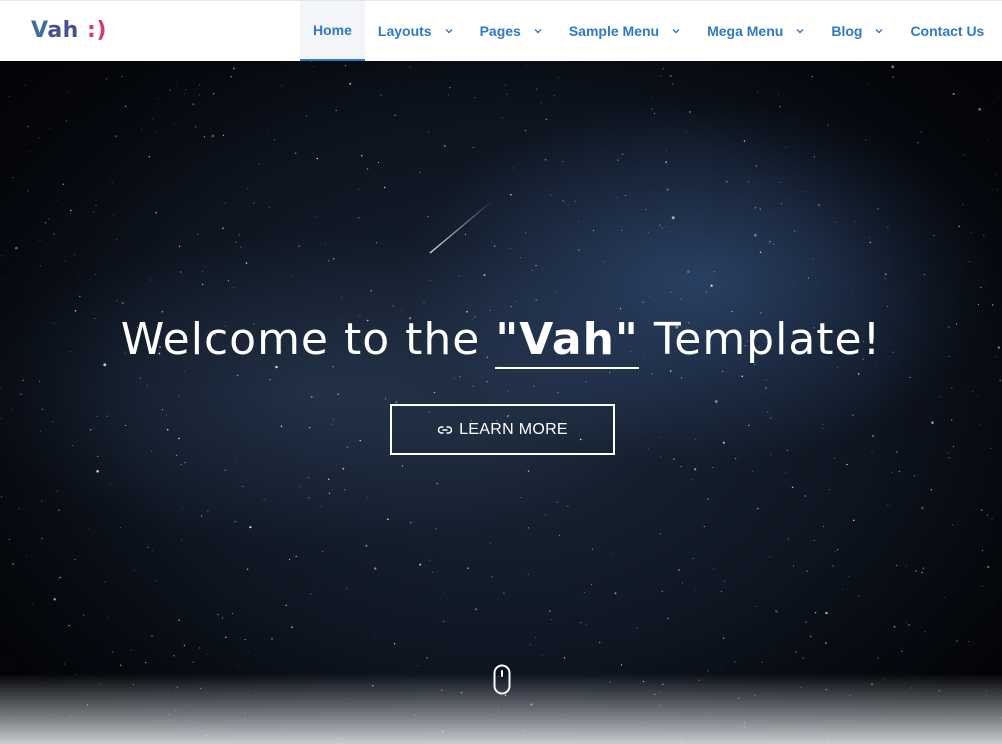 This screenshot has width=1002, height=744. I want to click on nav-item-home: Home, so click(332, 31).